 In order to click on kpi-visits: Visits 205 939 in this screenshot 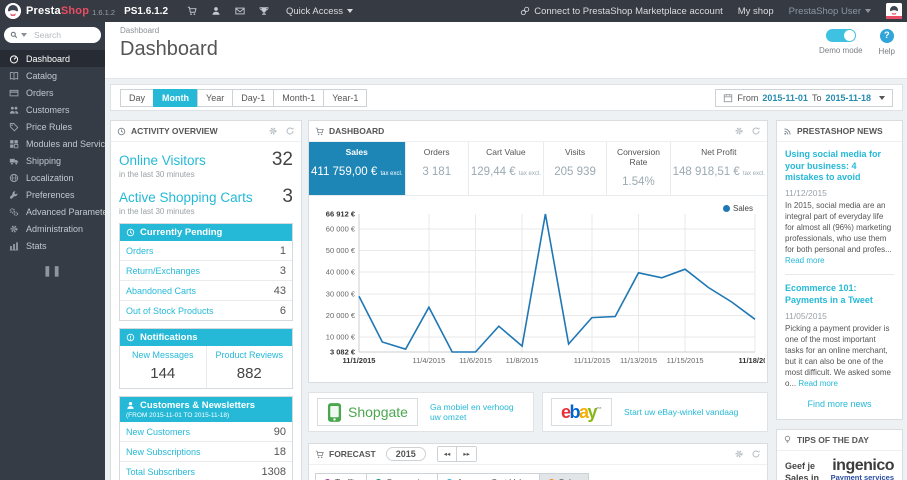, I will do `click(574, 168)`.